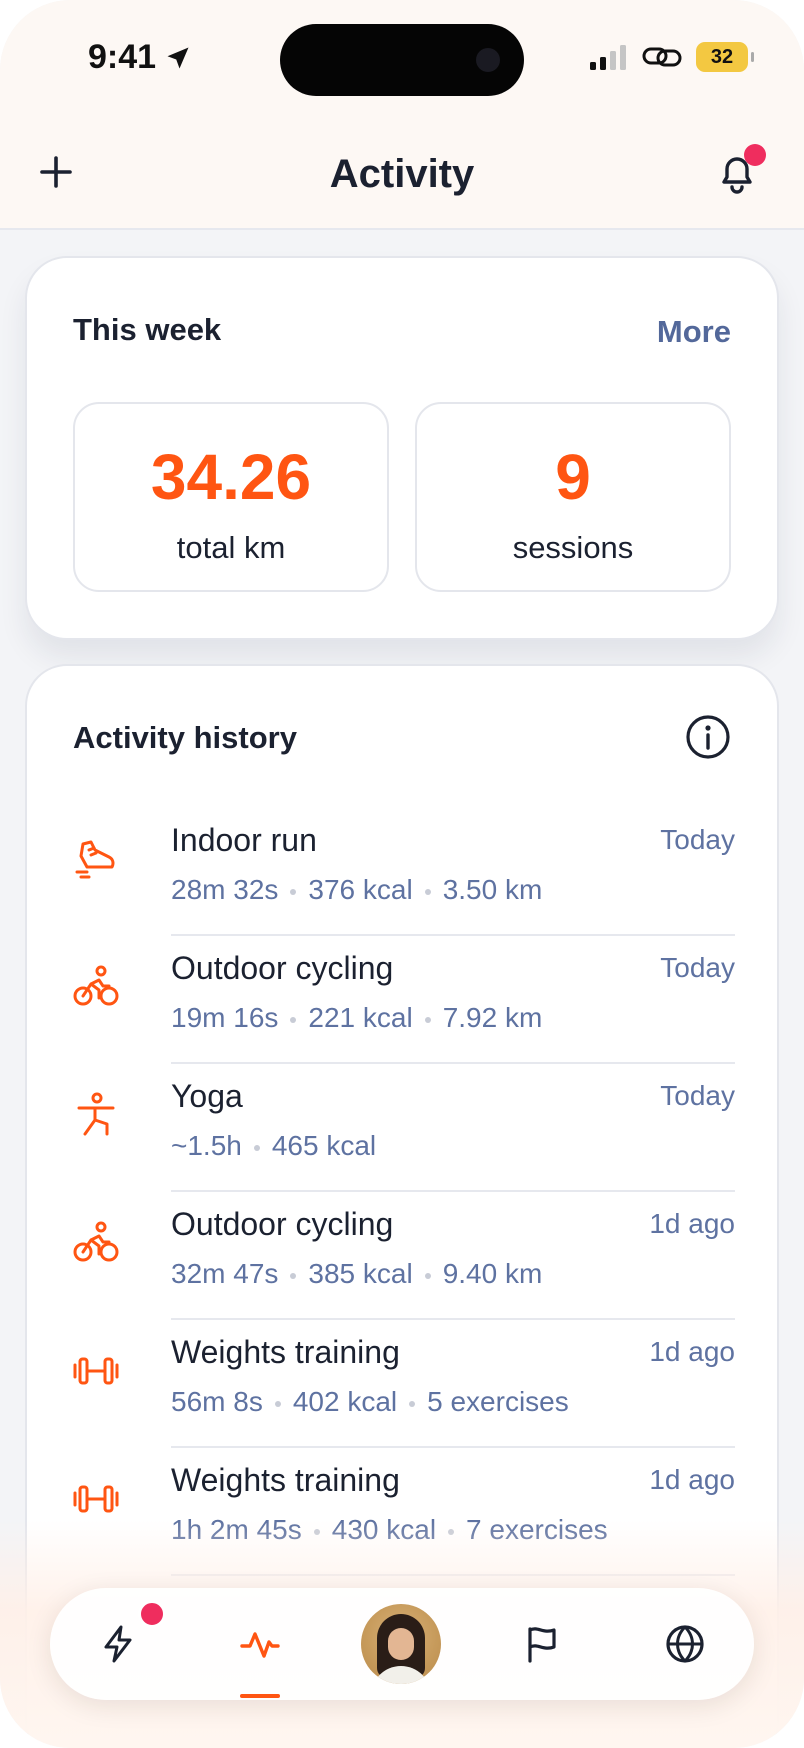  Describe the element at coordinates (722, 56) in the screenshot. I see `battery-level: 32` at that location.